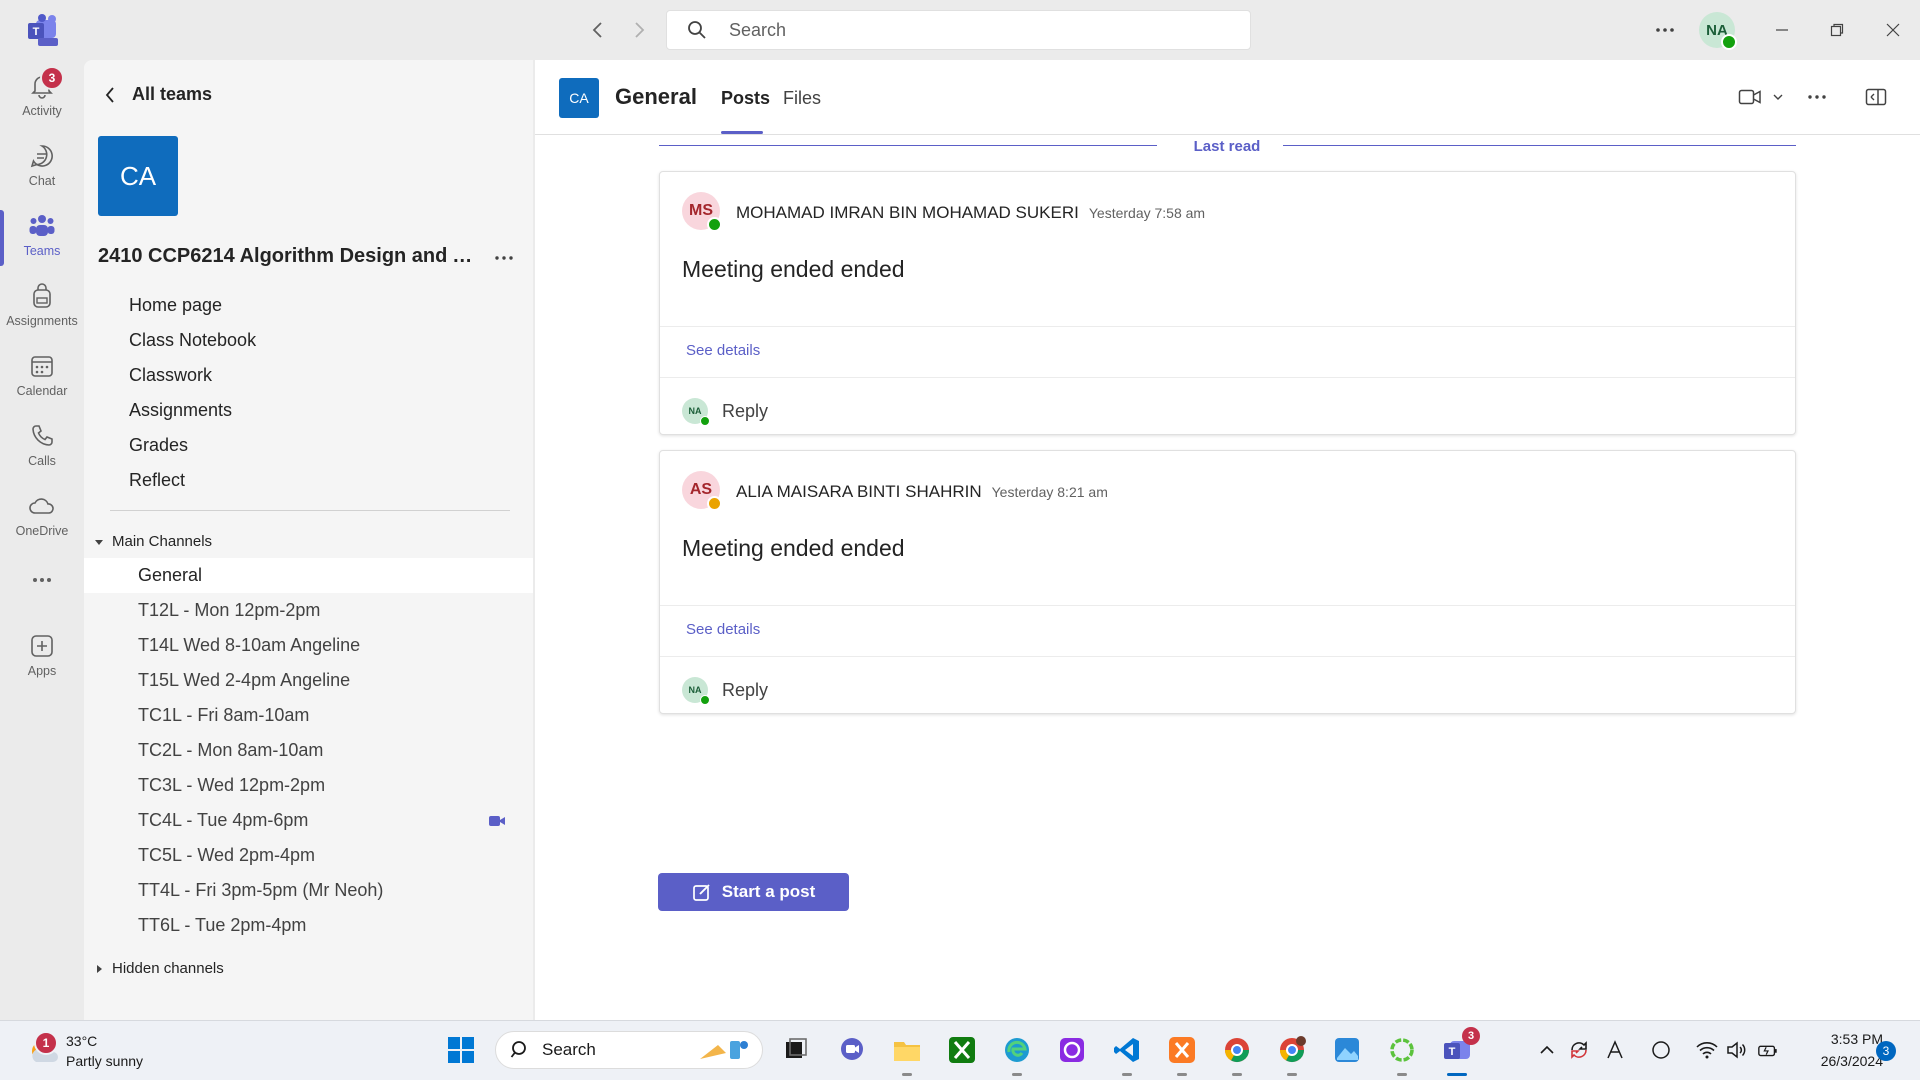  I want to click on link-reflect: Reflect, so click(157, 480).